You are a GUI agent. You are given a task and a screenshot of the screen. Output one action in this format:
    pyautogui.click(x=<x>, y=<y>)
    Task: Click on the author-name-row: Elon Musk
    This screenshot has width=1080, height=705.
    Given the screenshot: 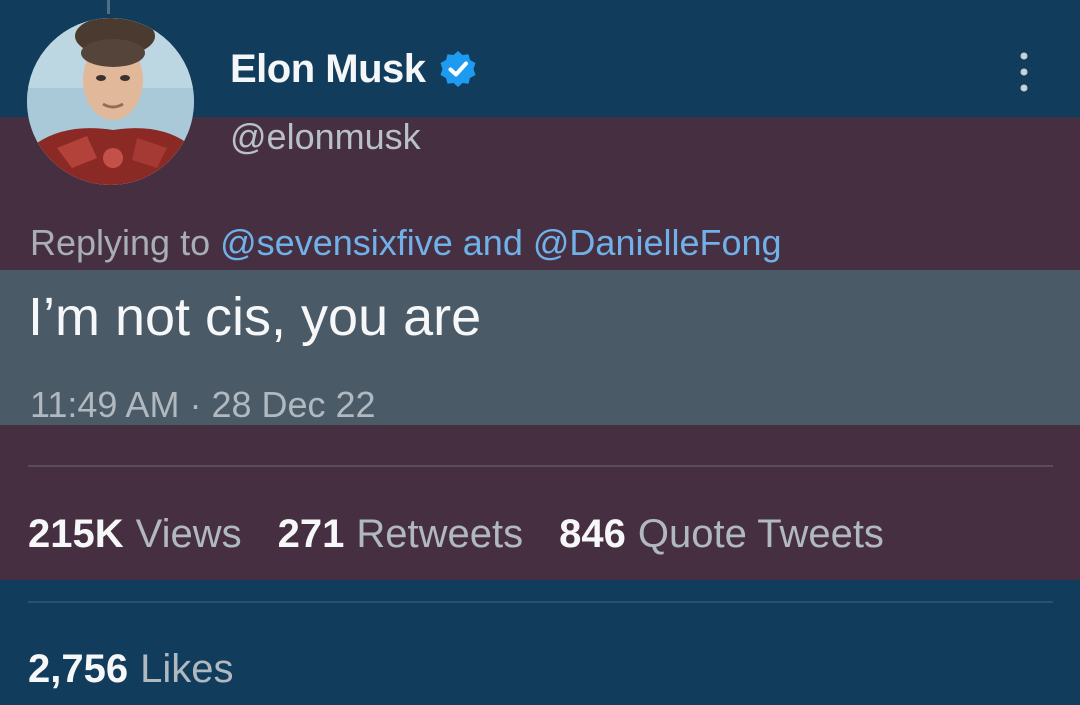 What is the action you would take?
    pyautogui.click(x=354, y=69)
    